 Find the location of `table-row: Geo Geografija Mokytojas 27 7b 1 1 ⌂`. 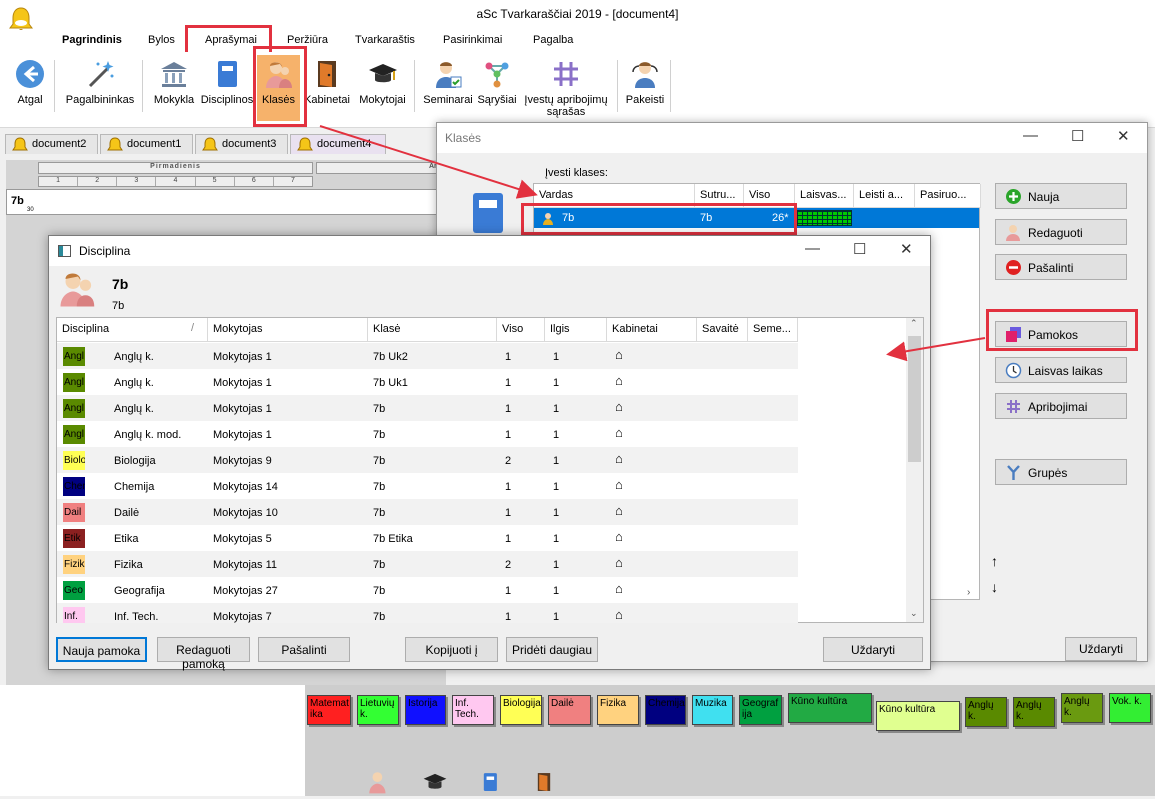

table-row: Geo Geografija Mokytojas 27 7b 1 1 ⌂ is located at coordinates (427, 590).